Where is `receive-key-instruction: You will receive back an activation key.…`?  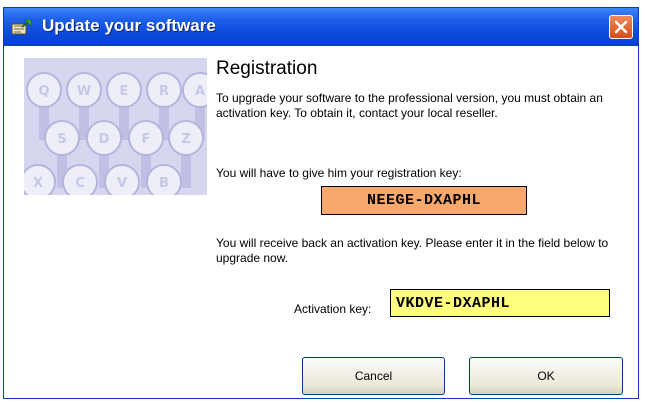
receive-key-instruction: You will receive back an activation key.… is located at coordinates (412, 250).